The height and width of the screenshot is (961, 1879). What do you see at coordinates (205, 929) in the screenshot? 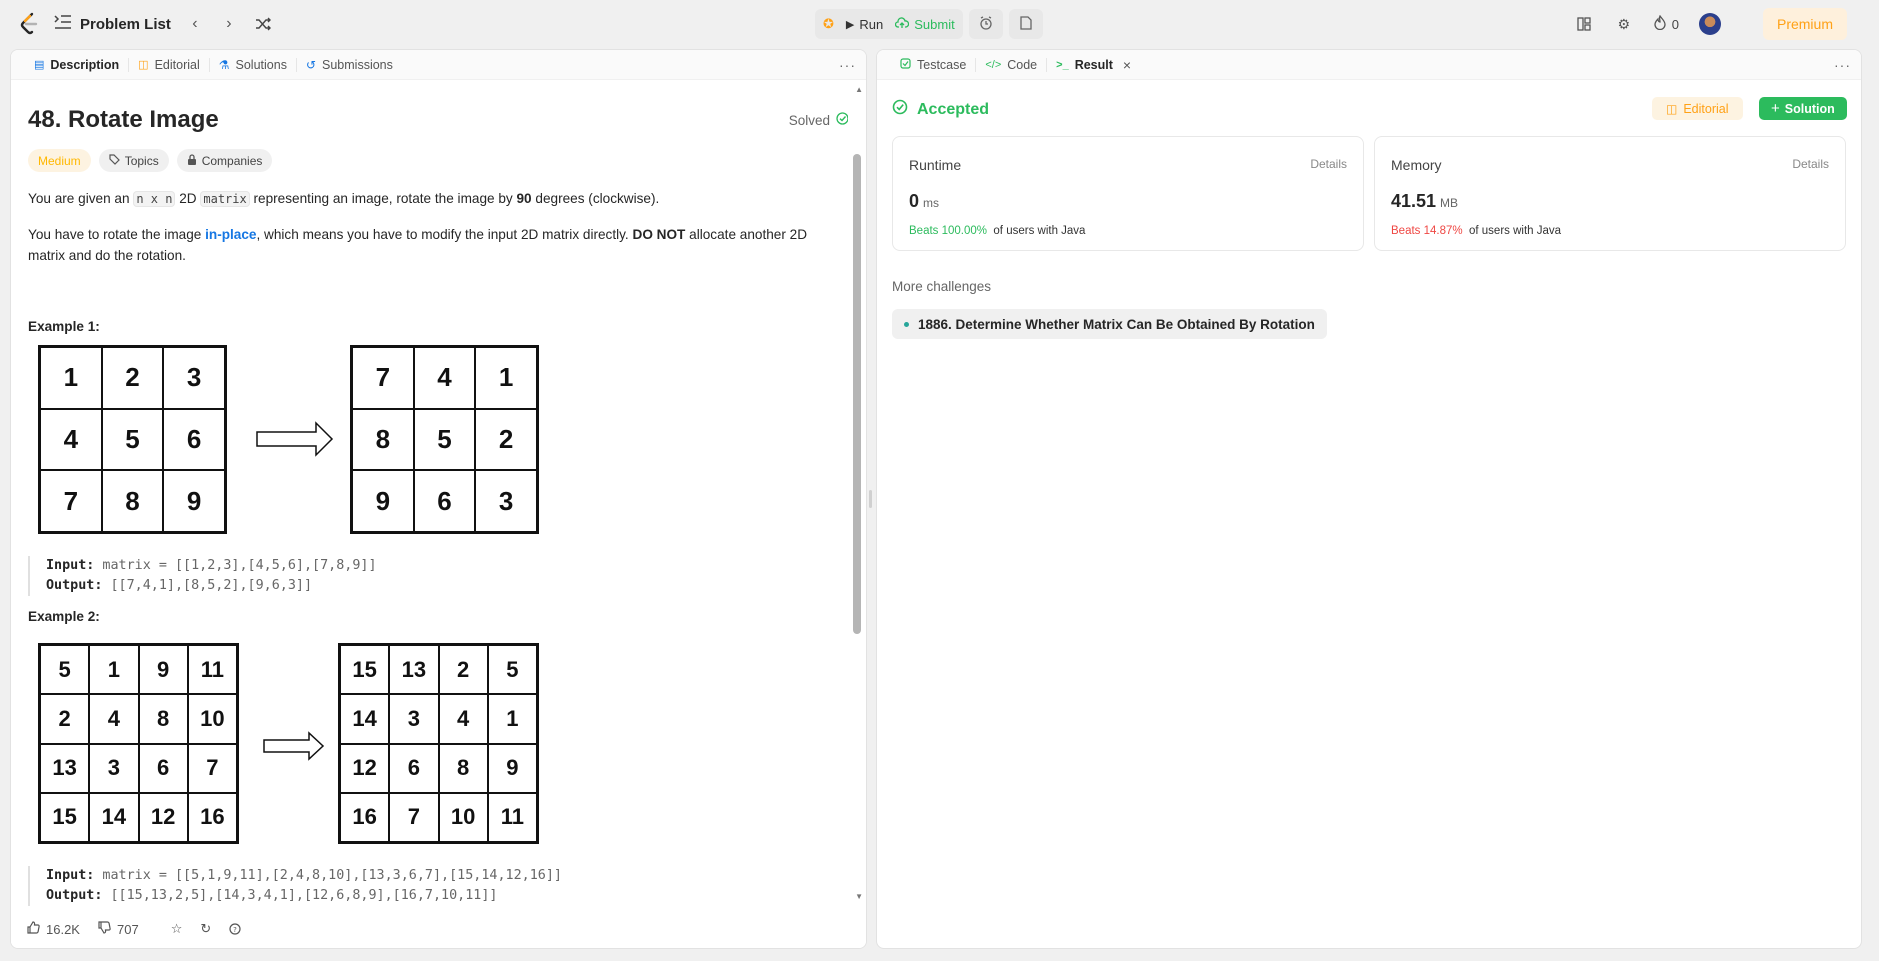
I see `refresh-icon: ↻` at bounding box center [205, 929].